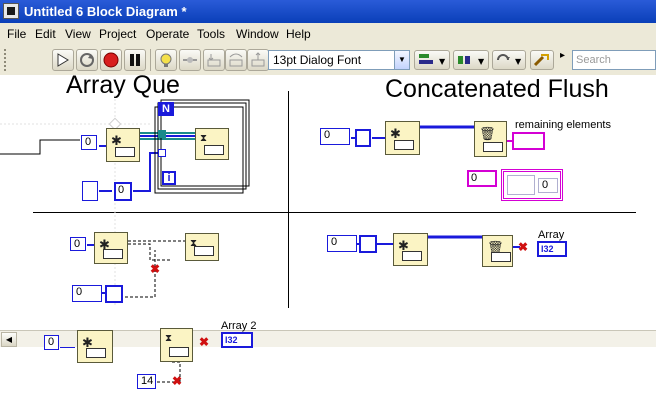 The height and width of the screenshot is (401, 656). I want to click on menu-tools: Tools, so click(211, 34).